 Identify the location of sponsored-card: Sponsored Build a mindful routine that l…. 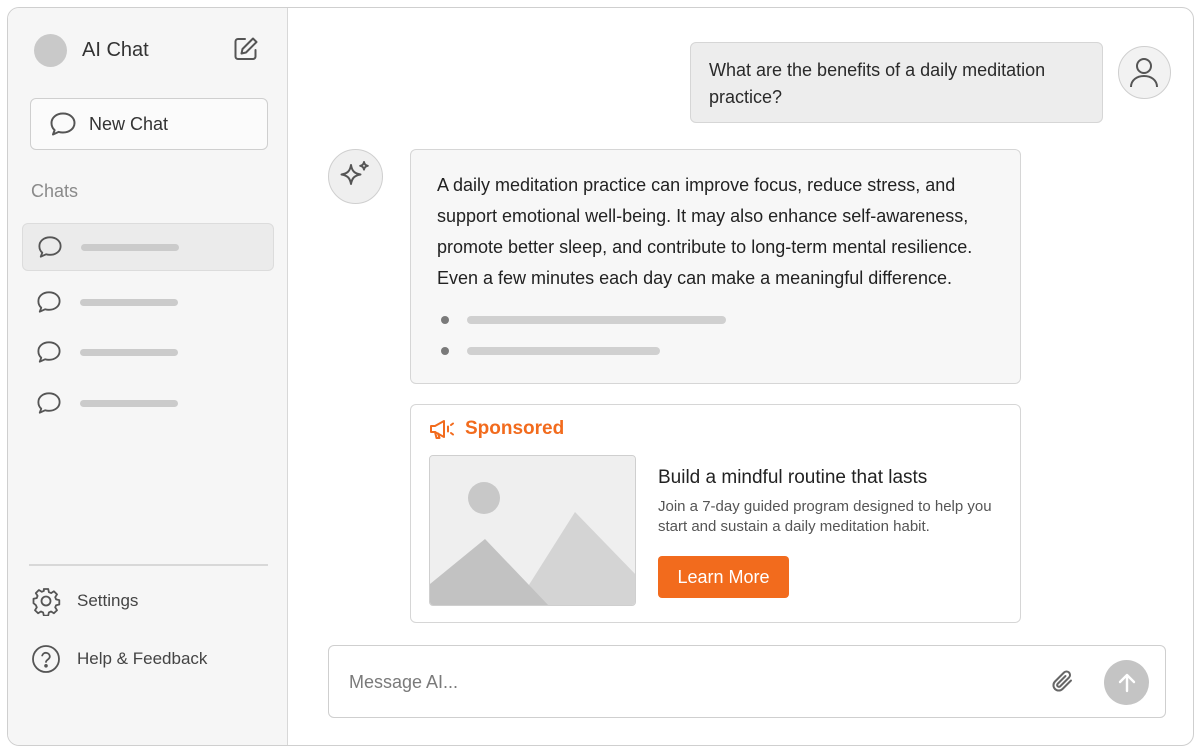
(715, 513).